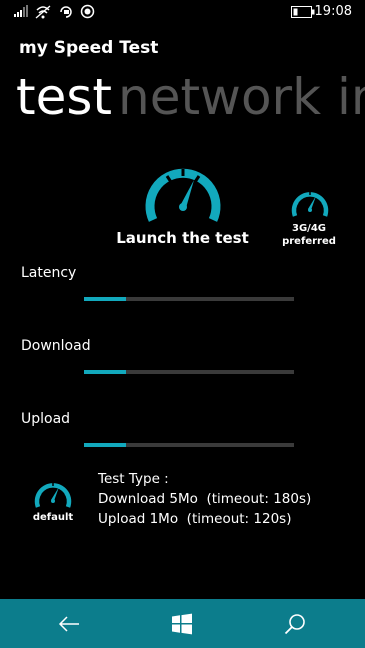 This screenshot has width=365, height=648. What do you see at coordinates (105, 372) in the screenshot?
I see `download-progress-fill` at bounding box center [105, 372].